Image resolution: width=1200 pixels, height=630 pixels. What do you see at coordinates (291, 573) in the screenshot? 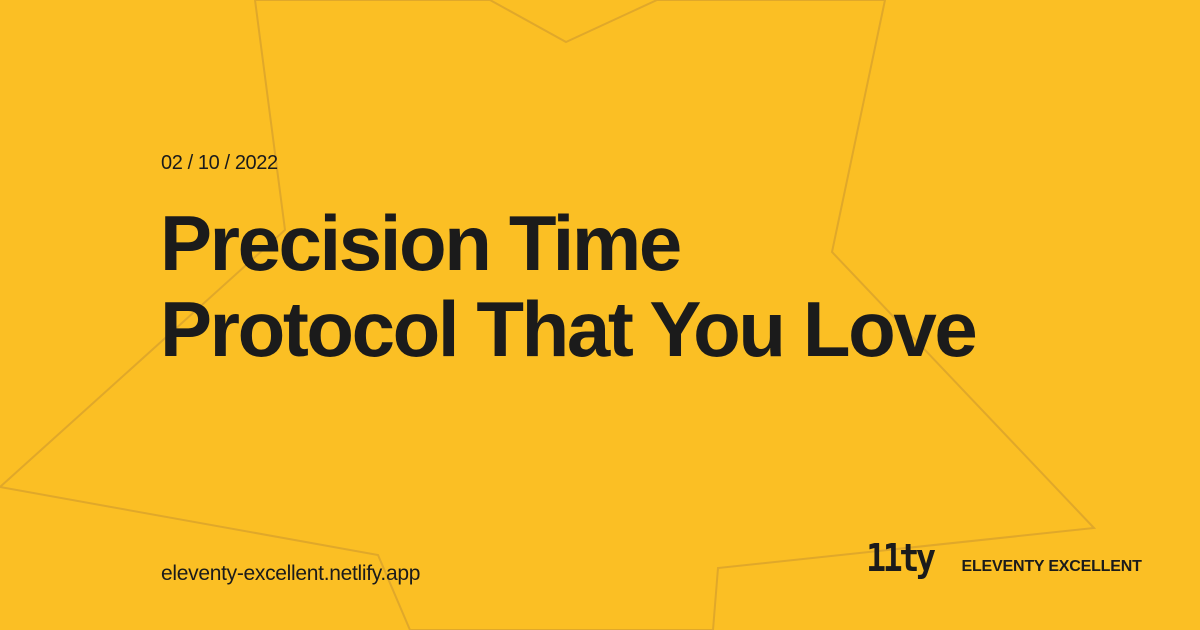
I see `site-url: eleventy-excellent.netlify.app` at bounding box center [291, 573].